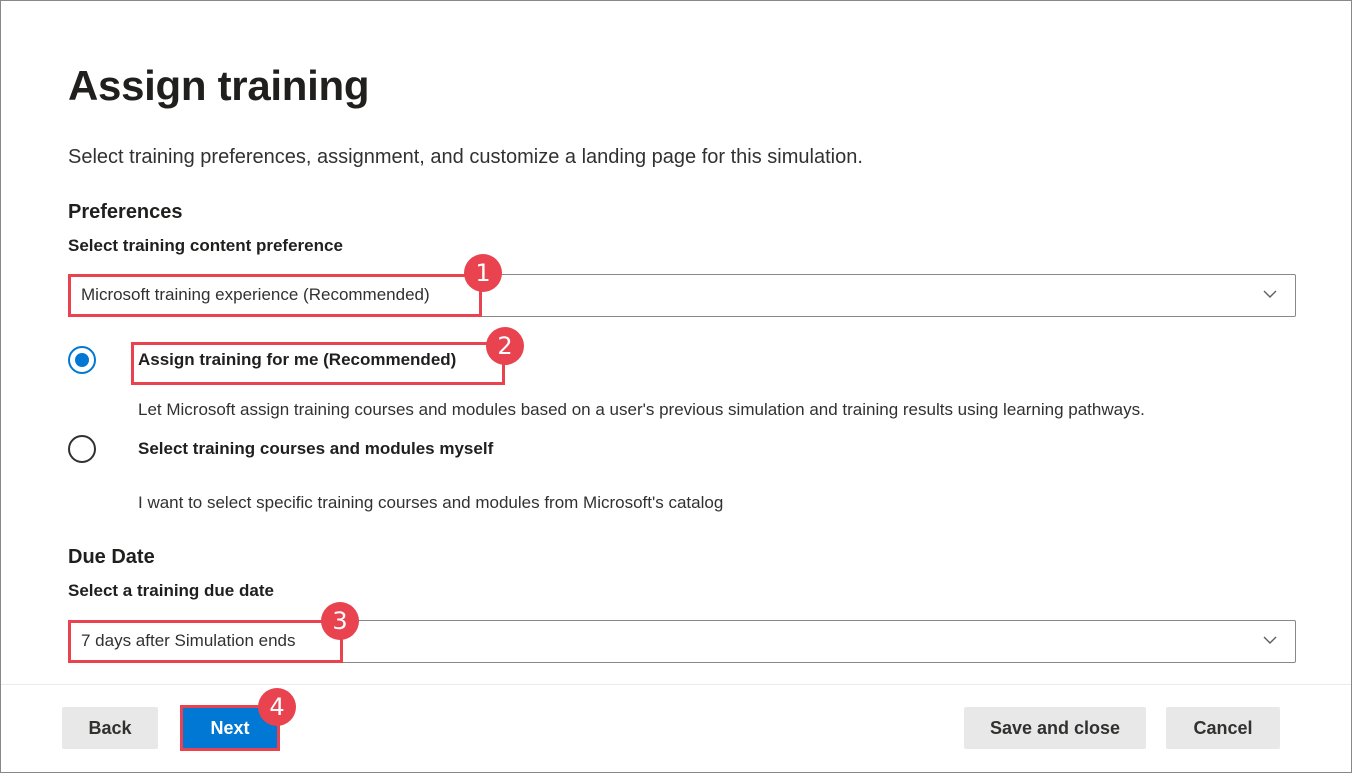 The height and width of the screenshot is (773, 1352). I want to click on radio-select-myself, so click(82, 449).